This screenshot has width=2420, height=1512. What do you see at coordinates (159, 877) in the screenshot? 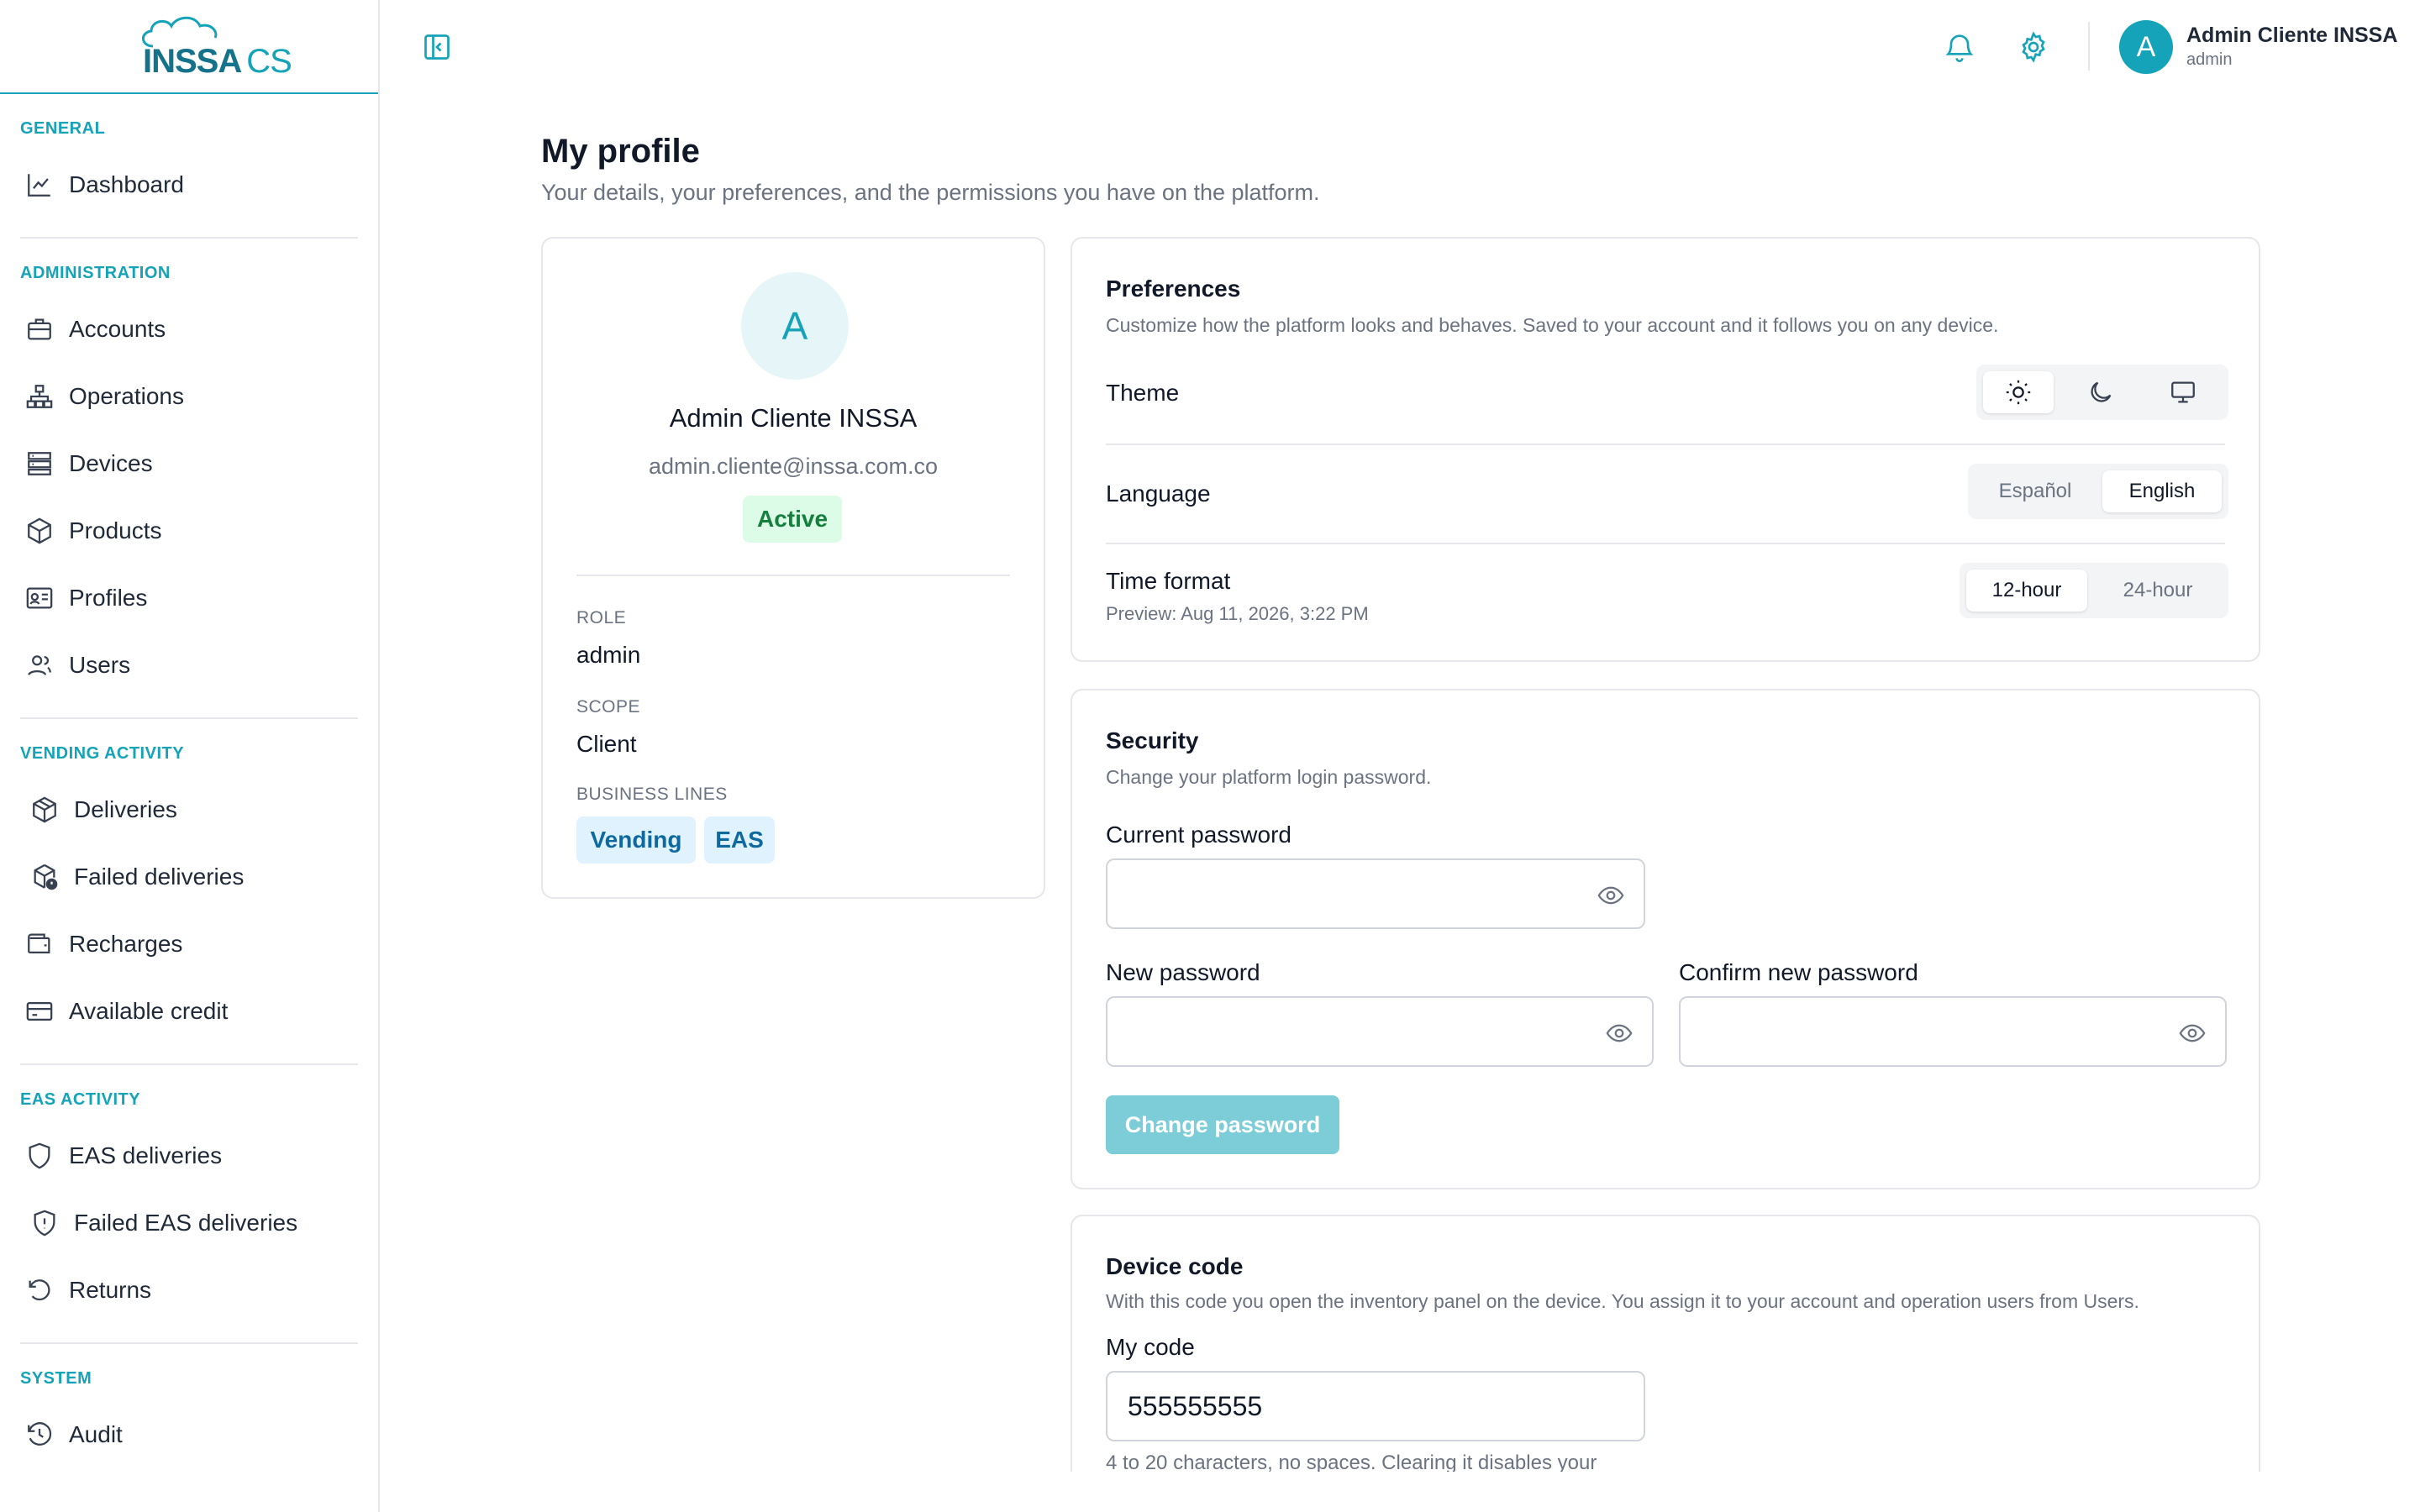
I see `sidebar-item-label: Failed deliveries` at bounding box center [159, 877].